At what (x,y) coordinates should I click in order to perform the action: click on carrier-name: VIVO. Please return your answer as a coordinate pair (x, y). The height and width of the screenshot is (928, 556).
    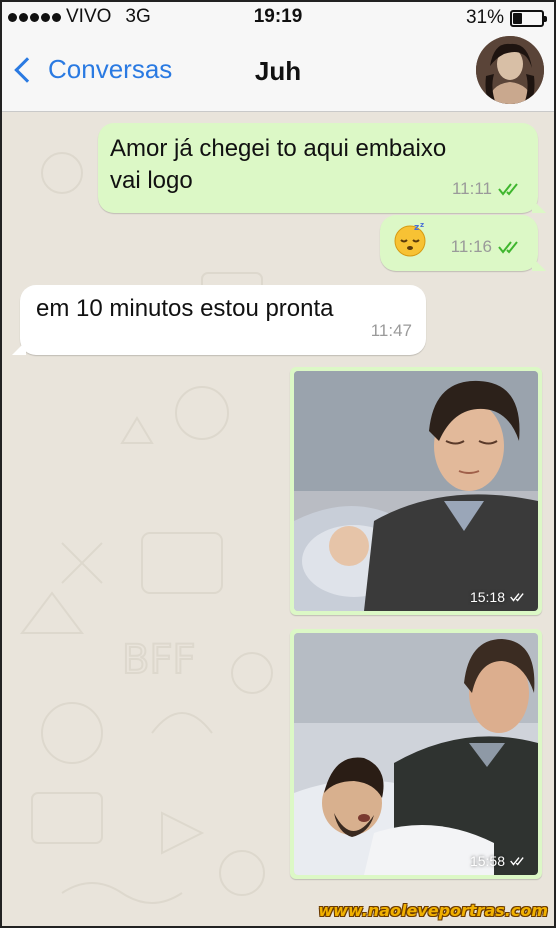
    Looking at the image, I should click on (89, 16).